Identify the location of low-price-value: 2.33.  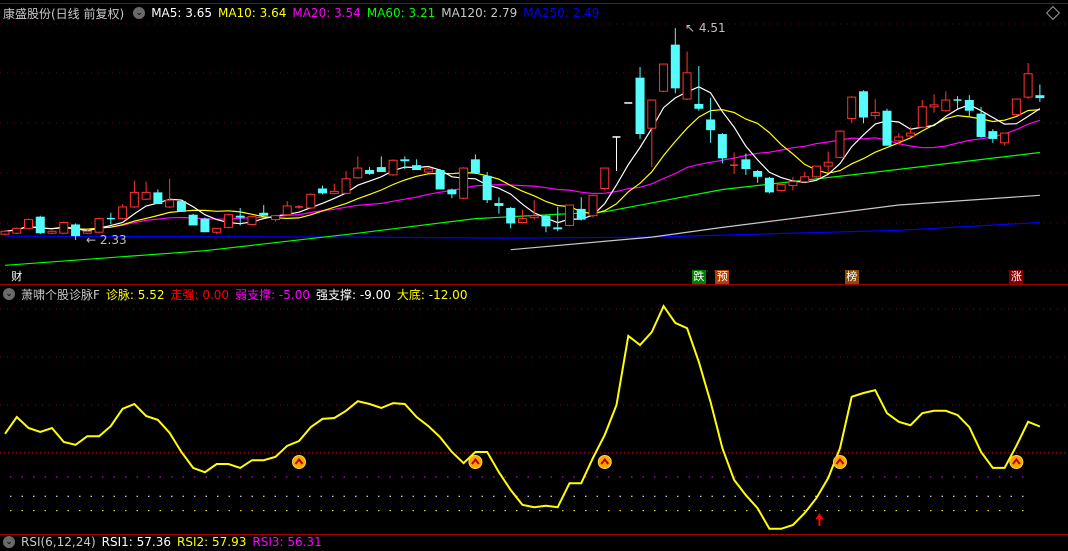
(113, 240).